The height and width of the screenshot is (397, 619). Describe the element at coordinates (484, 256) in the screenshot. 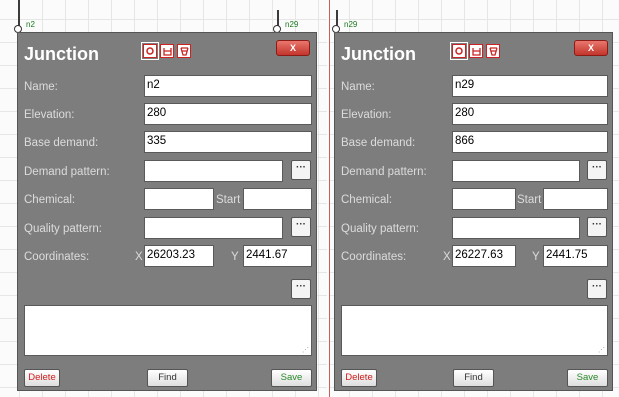

I see `x-coordinate-field: 26227.63` at that location.